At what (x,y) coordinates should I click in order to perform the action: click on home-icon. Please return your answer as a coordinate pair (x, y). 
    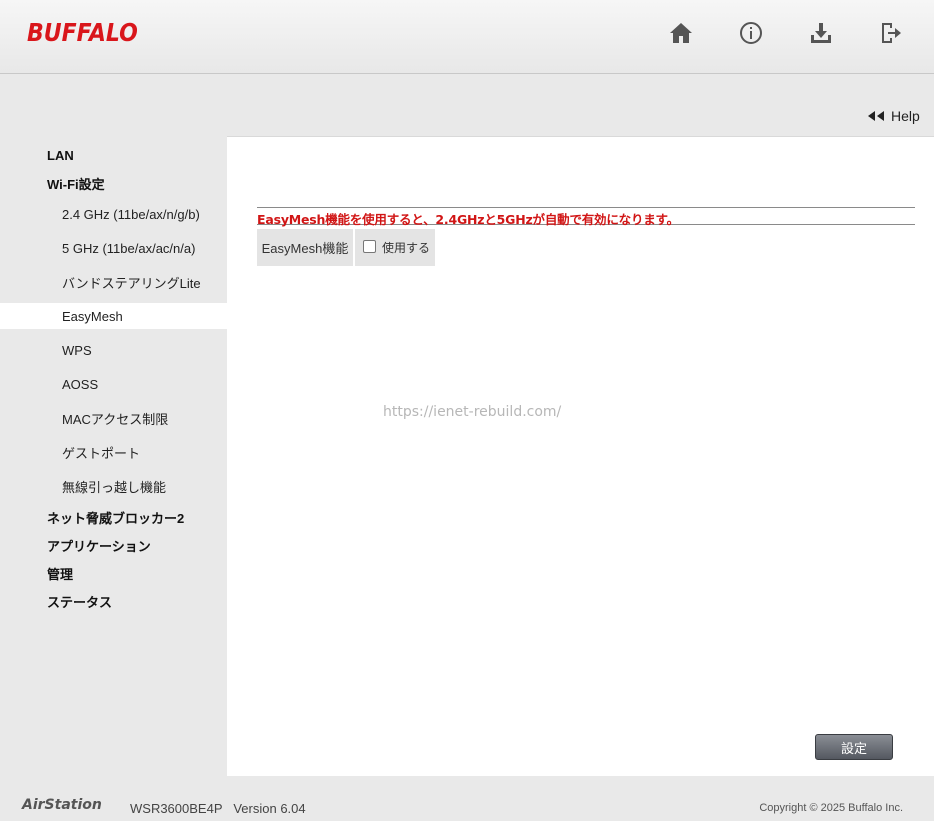
    Looking at the image, I should click on (681, 33).